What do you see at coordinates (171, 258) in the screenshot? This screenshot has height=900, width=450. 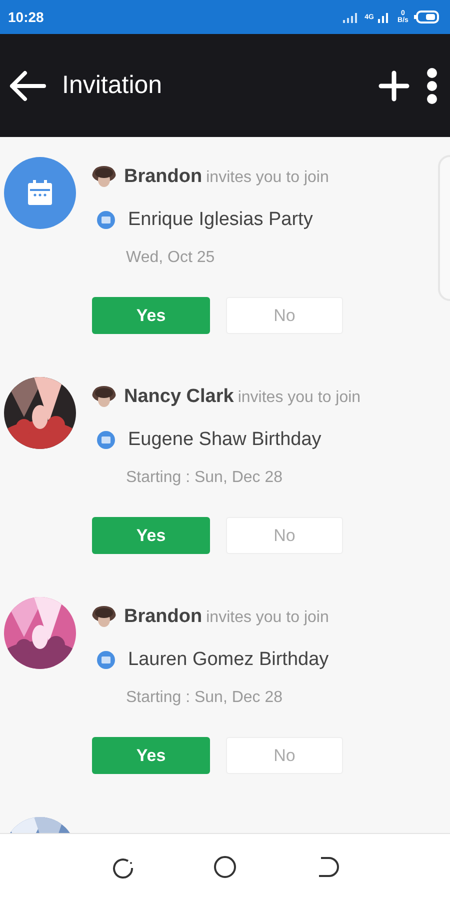 I see `event-date: Wed, Oct 25` at bounding box center [171, 258].